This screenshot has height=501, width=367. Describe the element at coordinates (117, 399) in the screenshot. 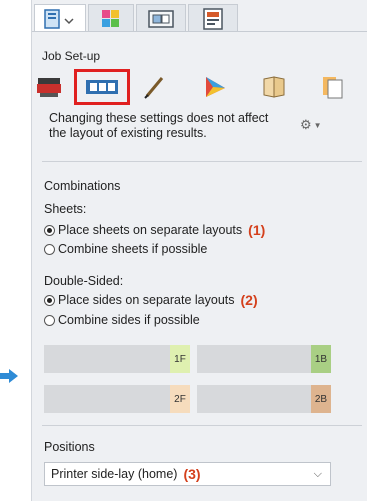

I see `side-2f: 2F` at that location.